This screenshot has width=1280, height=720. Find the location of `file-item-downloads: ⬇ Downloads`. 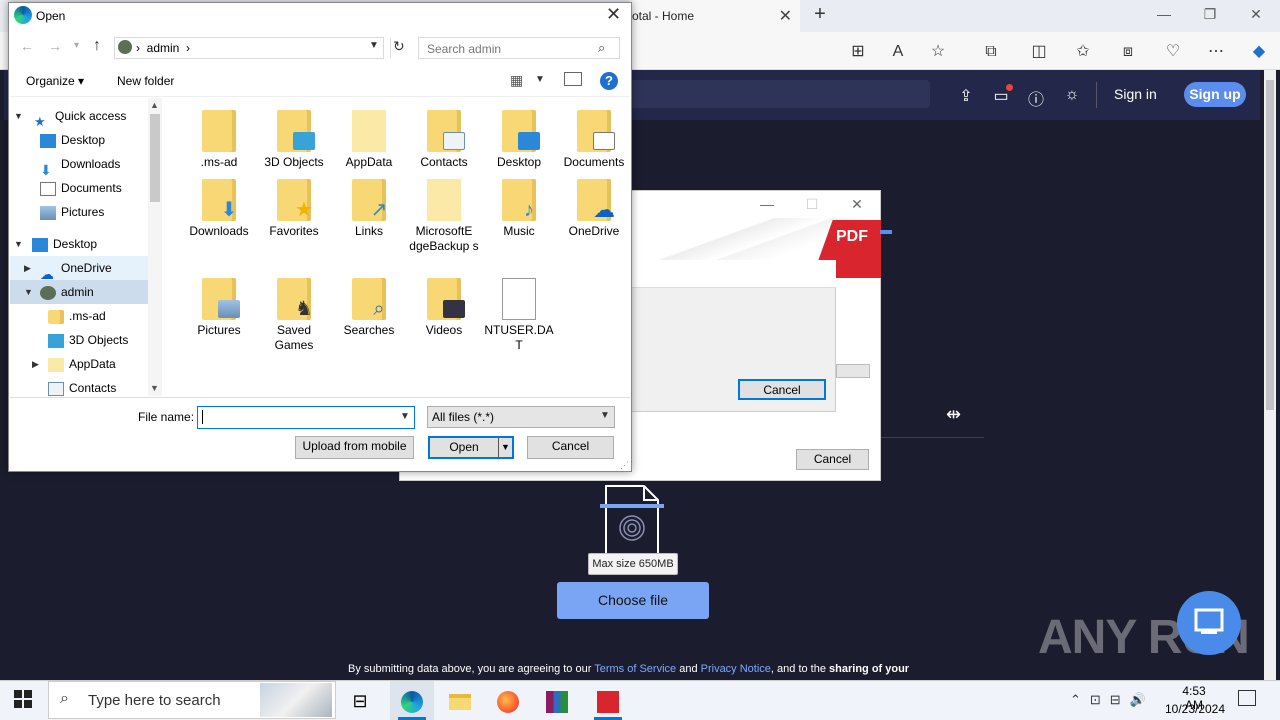

file-item-downloads: ⬇ Downloads is located at coordinates (219, 209).